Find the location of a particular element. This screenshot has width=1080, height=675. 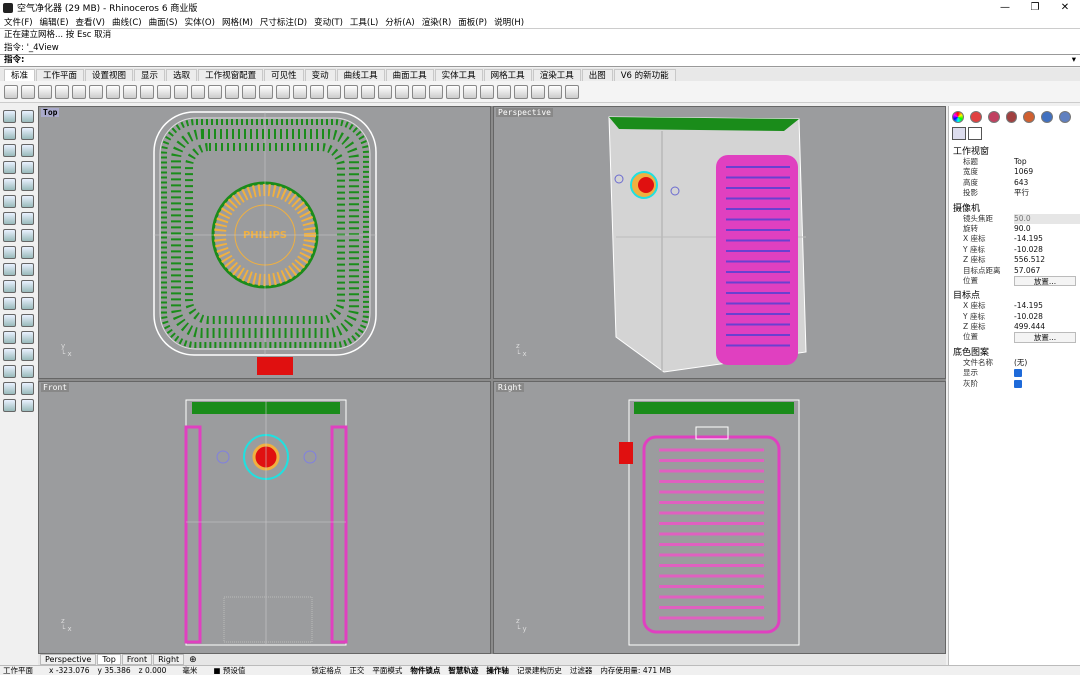

viewport-tab: Right is located at coordinates (169, 659).